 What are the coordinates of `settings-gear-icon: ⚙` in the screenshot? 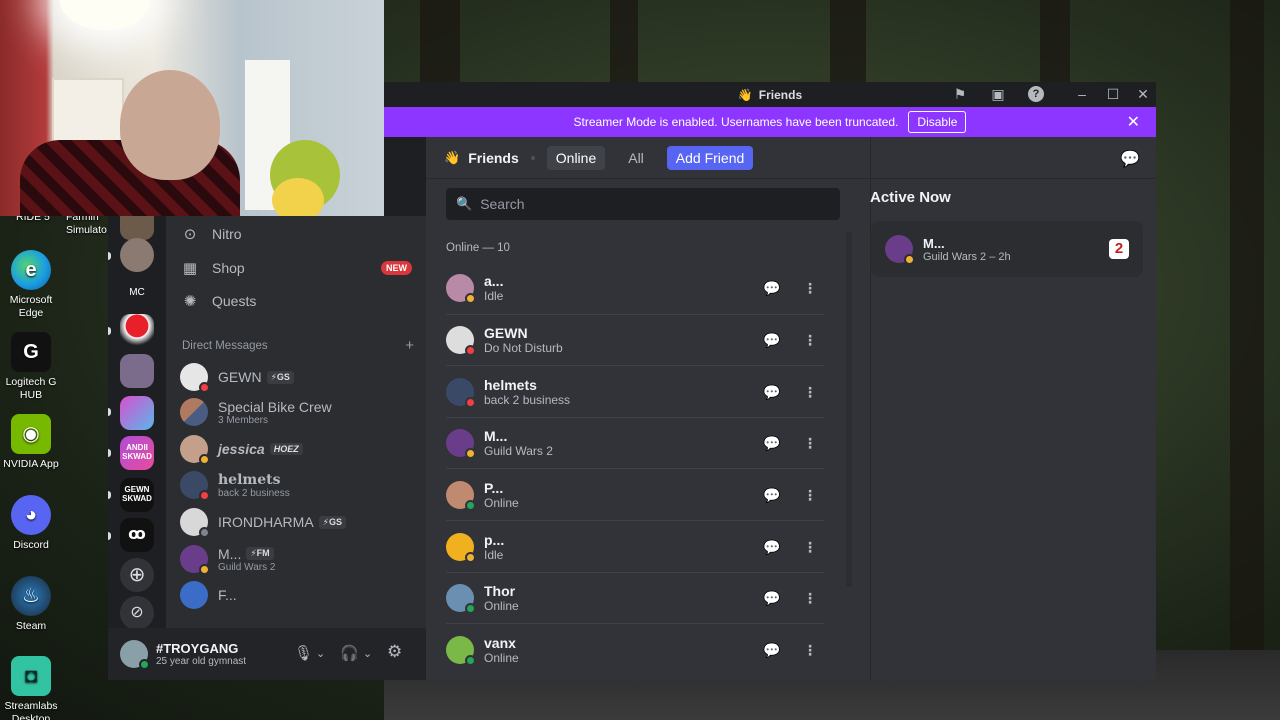 It's located at (394, 652).